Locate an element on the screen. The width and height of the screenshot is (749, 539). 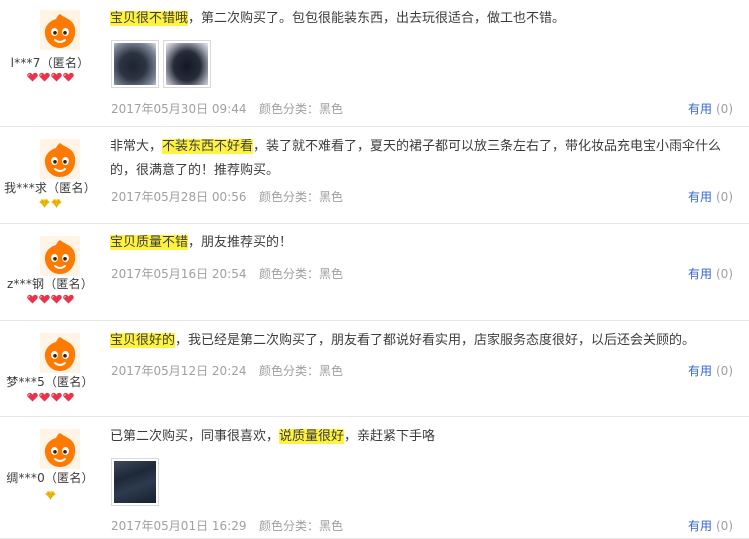
review-date: 2017年05月01日 16:29 is located at coordinates (179, 526).